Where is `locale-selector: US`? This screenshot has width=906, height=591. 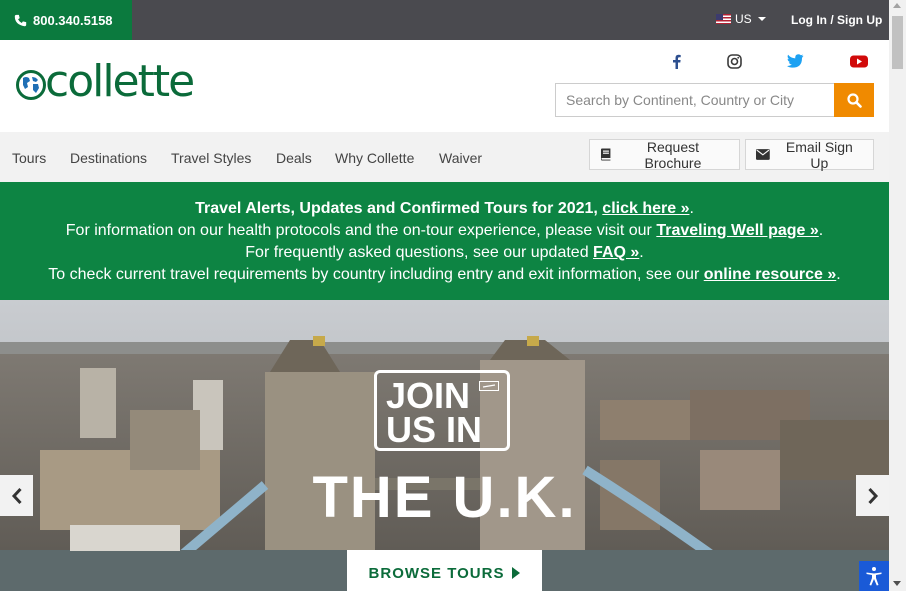 locale-selector: US is located at coordinates (741, 19).